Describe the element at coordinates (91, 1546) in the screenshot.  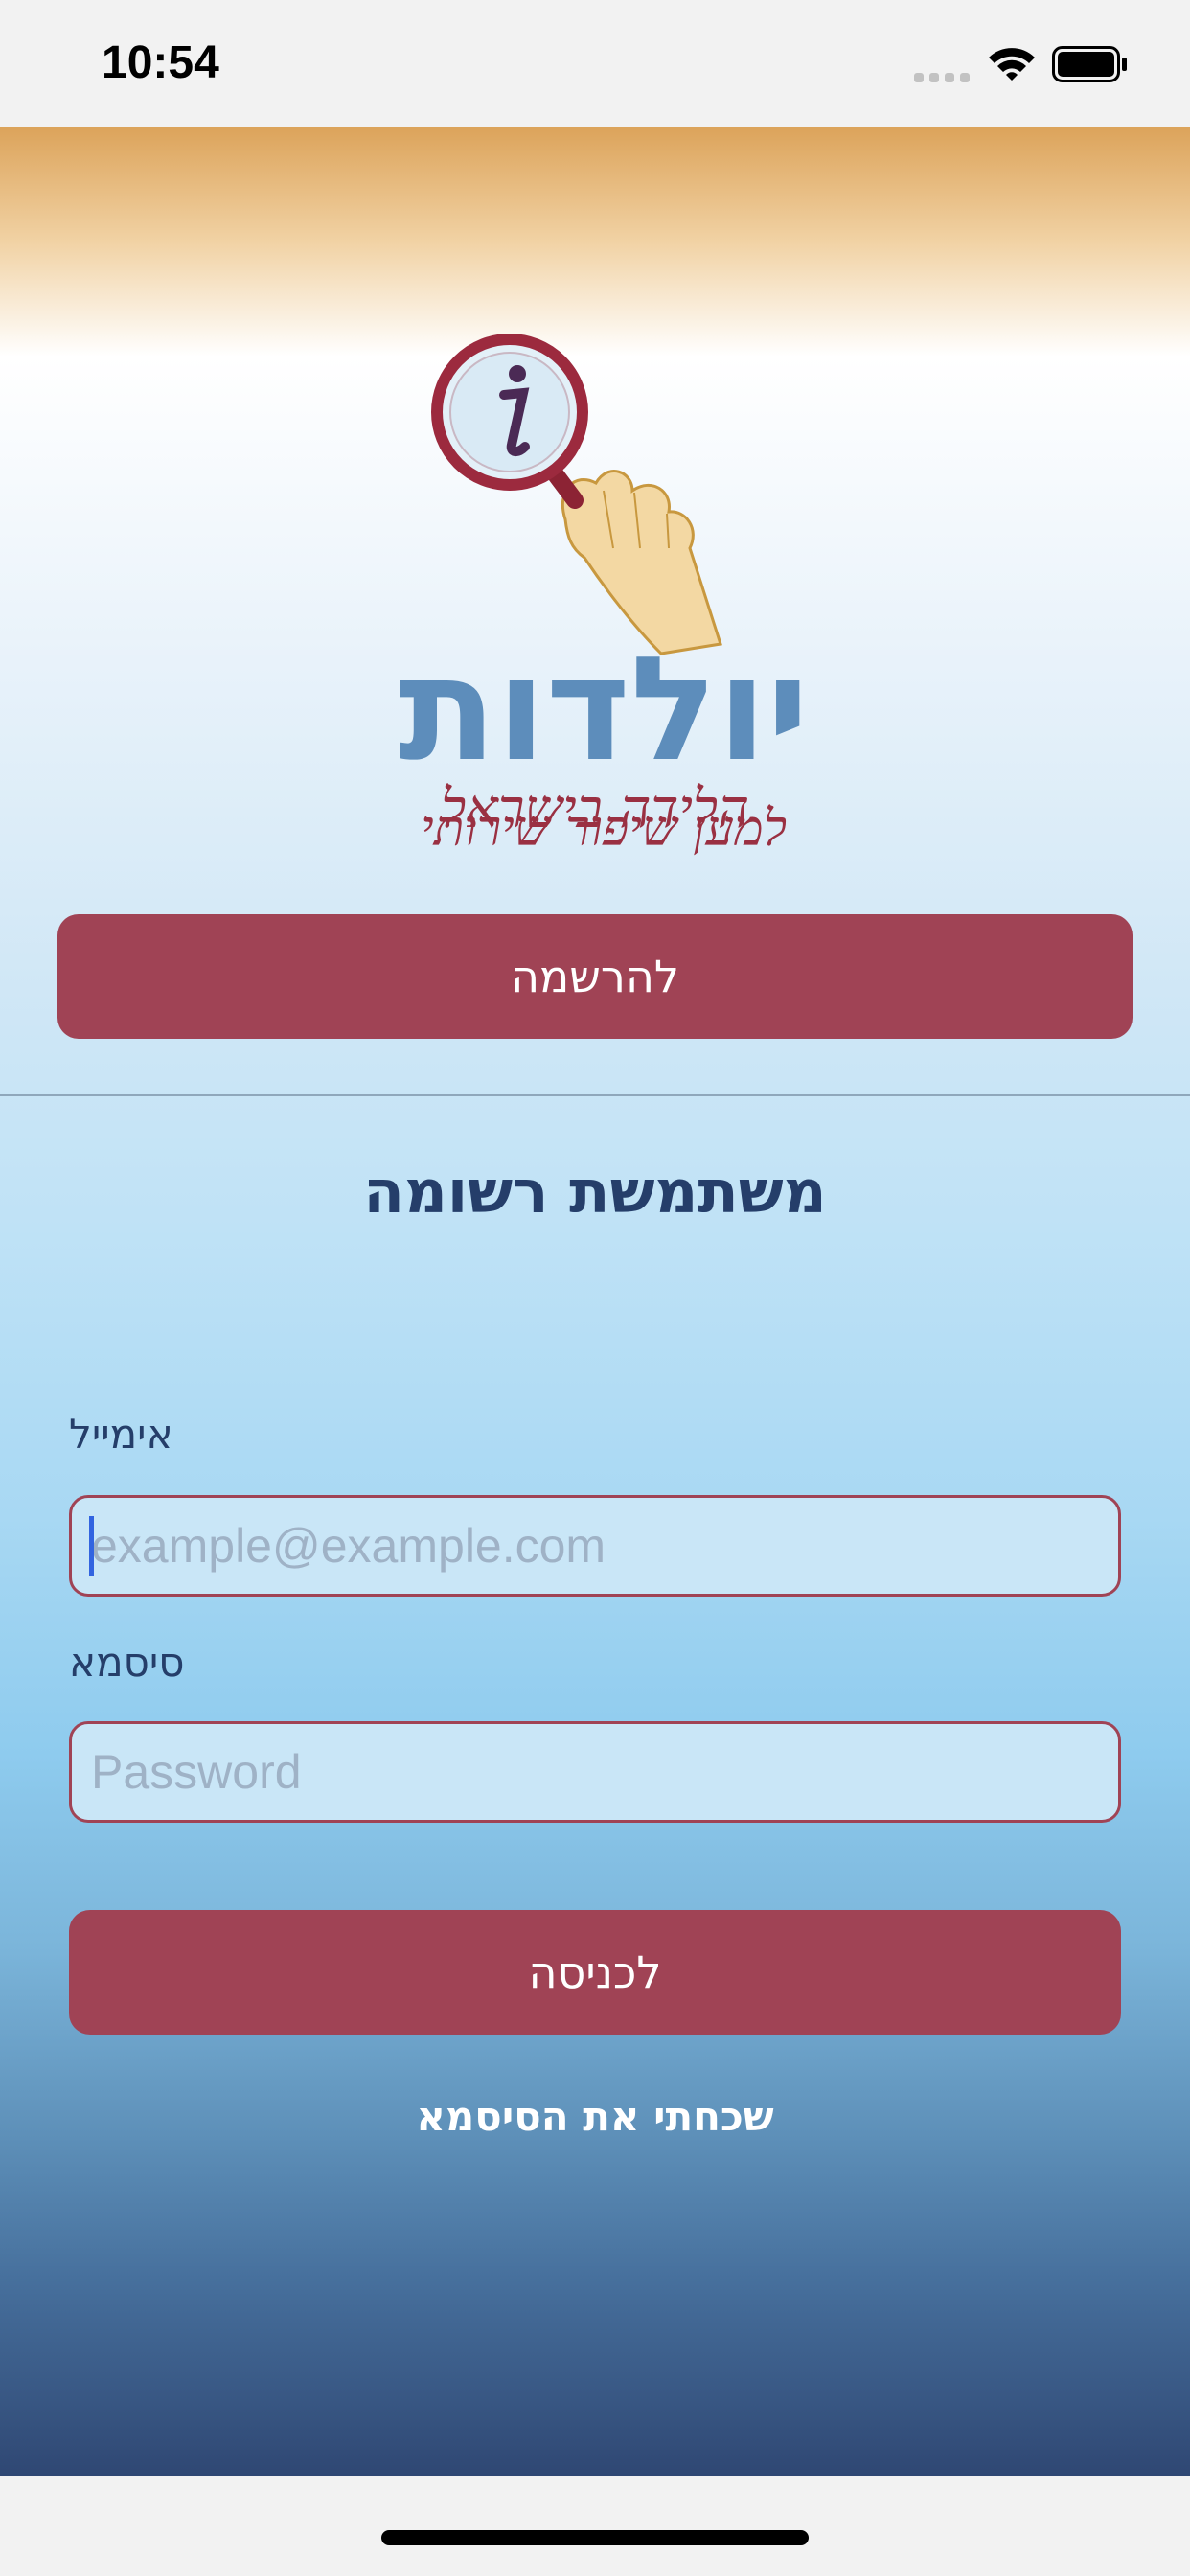
I see `text-caret` at that location.